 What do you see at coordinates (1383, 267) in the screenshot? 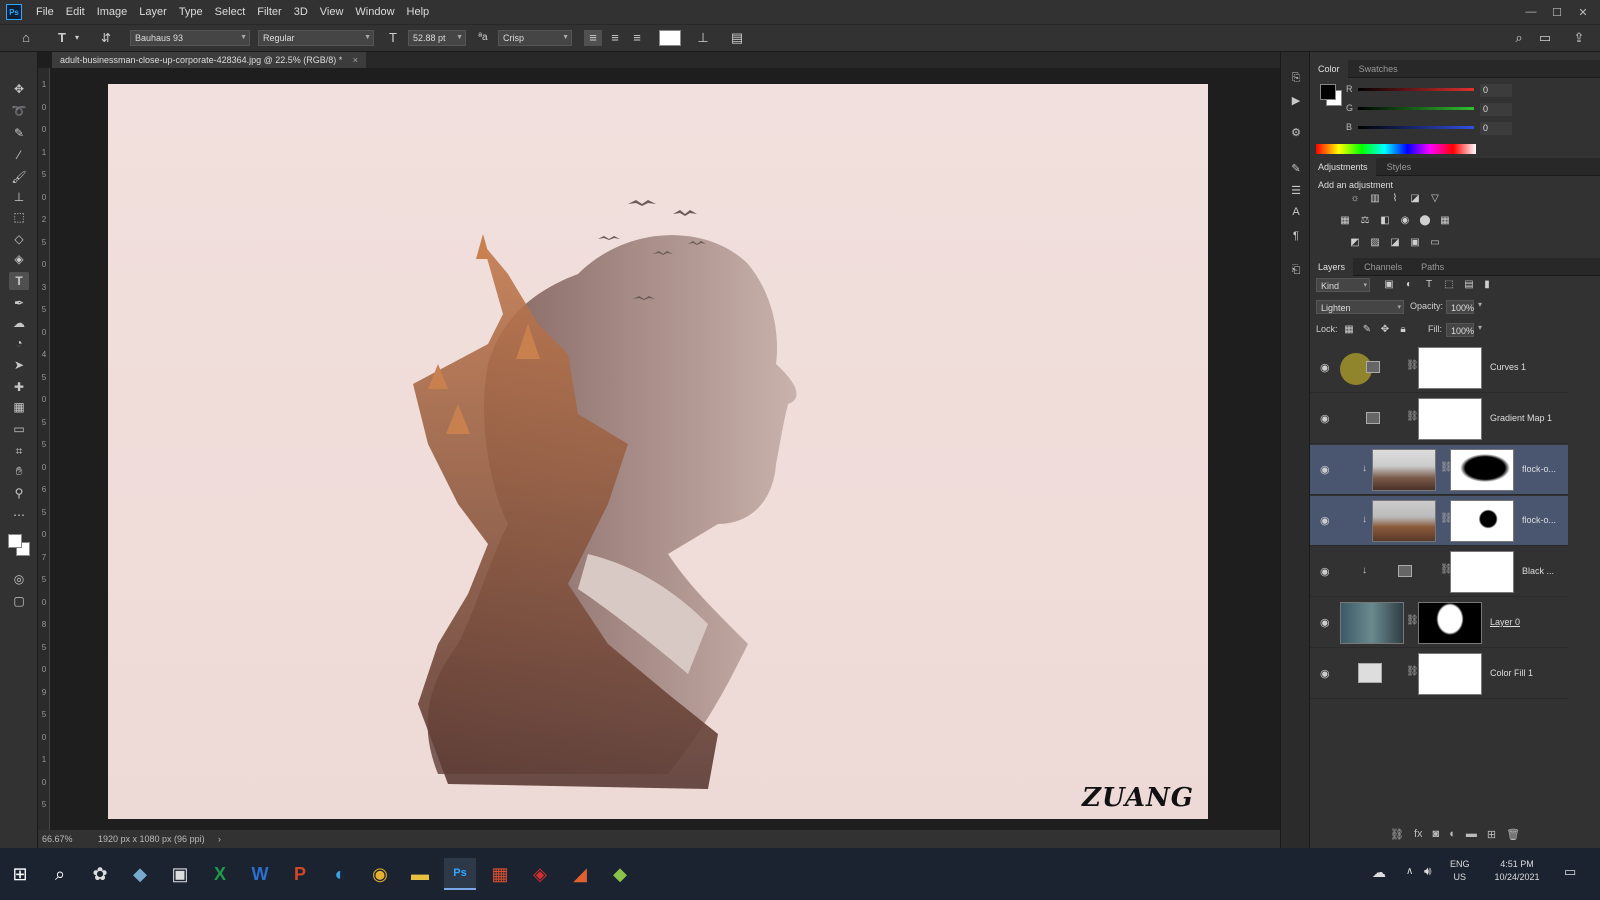
I see `tab-channels: Channels` at bounding box center [1383, 267].